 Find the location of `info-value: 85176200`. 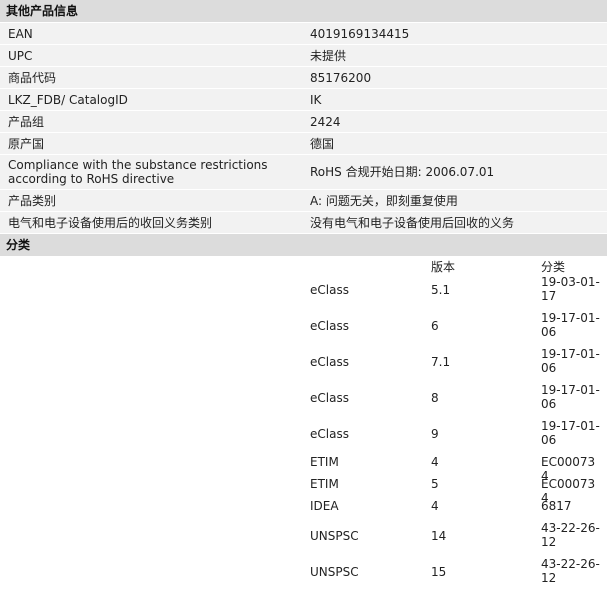

info-value: 85176200 is located at coordinates (341, 77).